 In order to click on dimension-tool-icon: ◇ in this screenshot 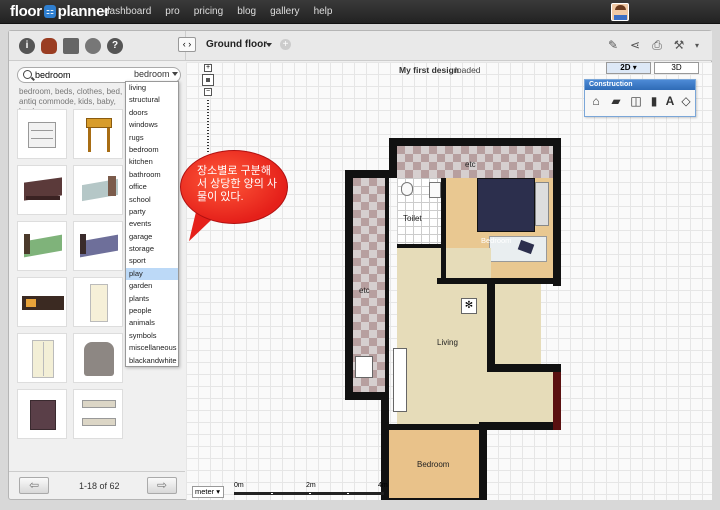, I will do `click(686, 101)`.